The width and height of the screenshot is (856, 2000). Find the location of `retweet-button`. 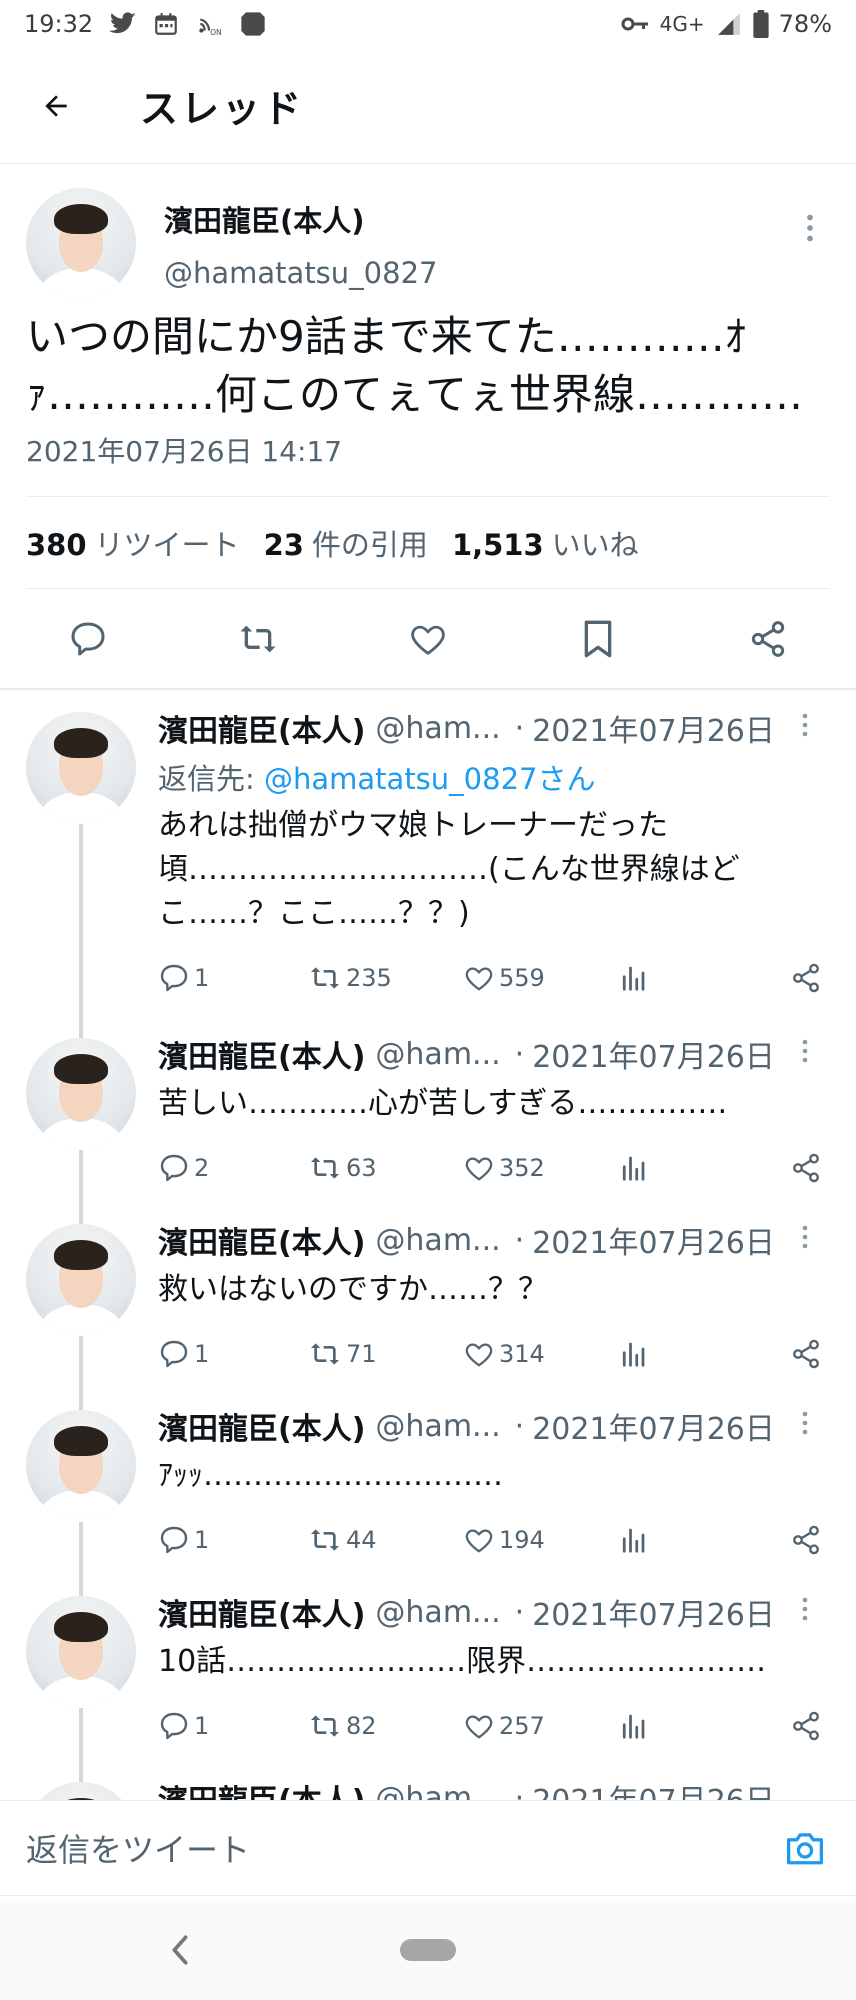

retweet-button is located at coordinates (258, 639).